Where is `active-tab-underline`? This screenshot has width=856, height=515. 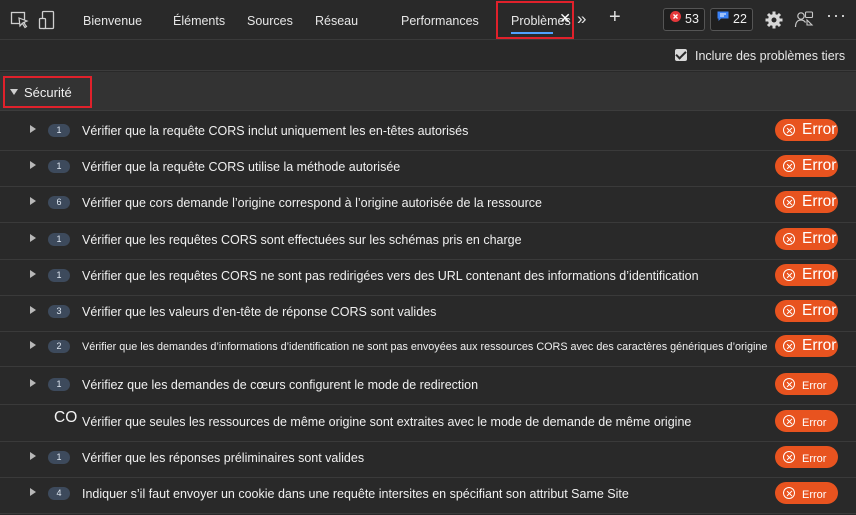 active-tab-underline is located at coordinates (532, 33).